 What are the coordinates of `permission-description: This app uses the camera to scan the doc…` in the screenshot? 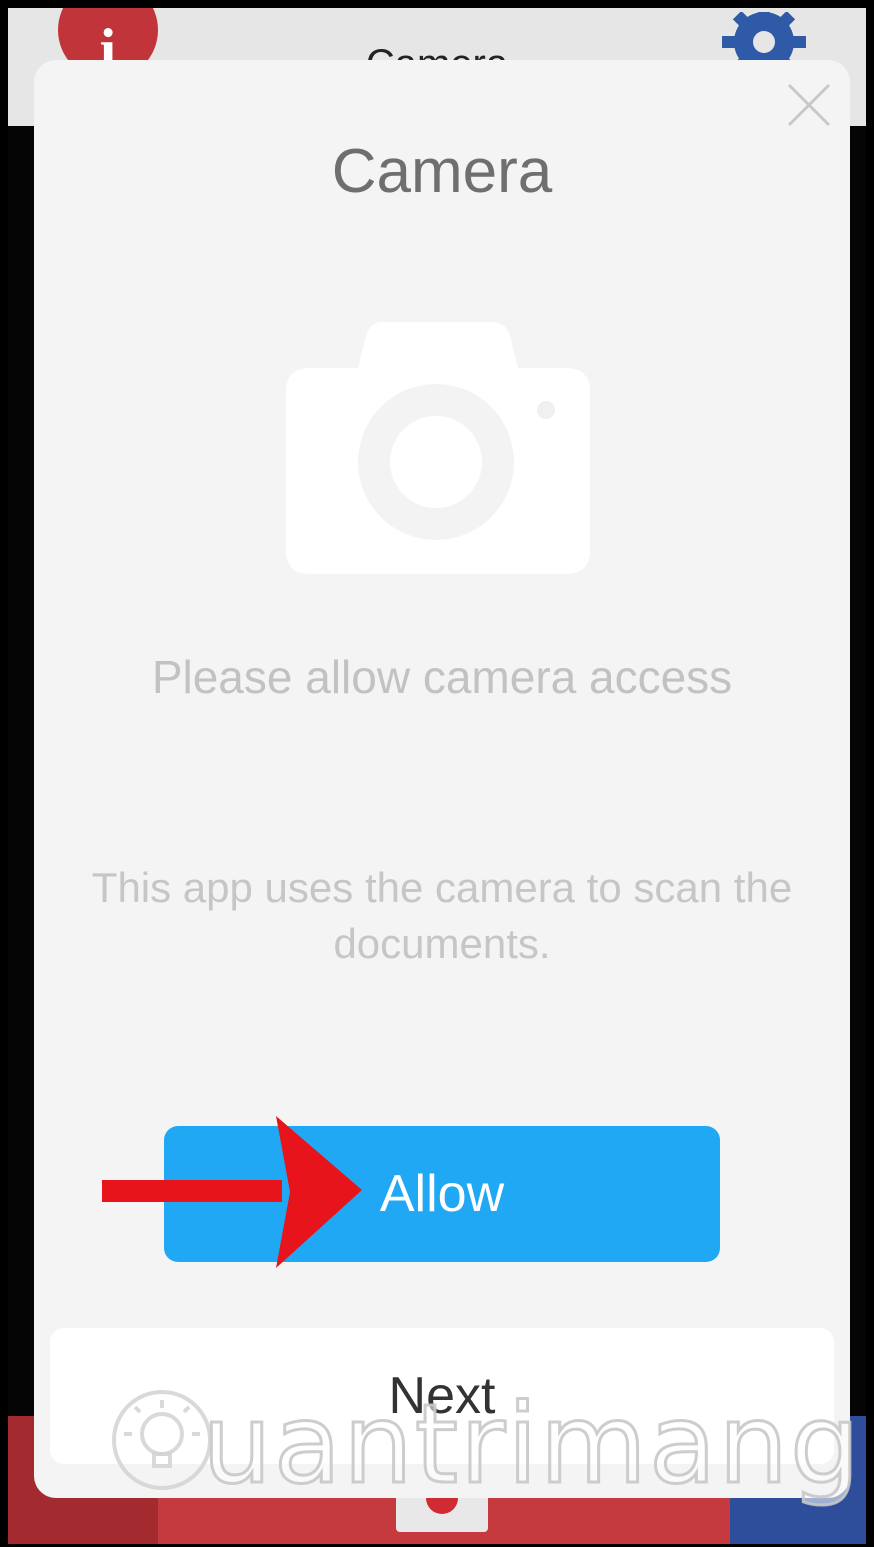 It's located at (442, 915).